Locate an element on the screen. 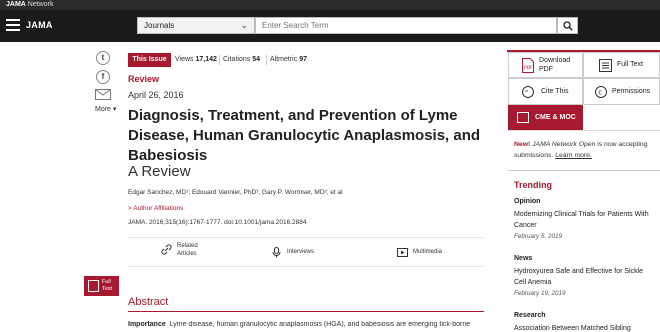 Image resolution: width=660 pixels, height=332 pixels. journal-logo: JAMA is located at coordinates (39, 25).